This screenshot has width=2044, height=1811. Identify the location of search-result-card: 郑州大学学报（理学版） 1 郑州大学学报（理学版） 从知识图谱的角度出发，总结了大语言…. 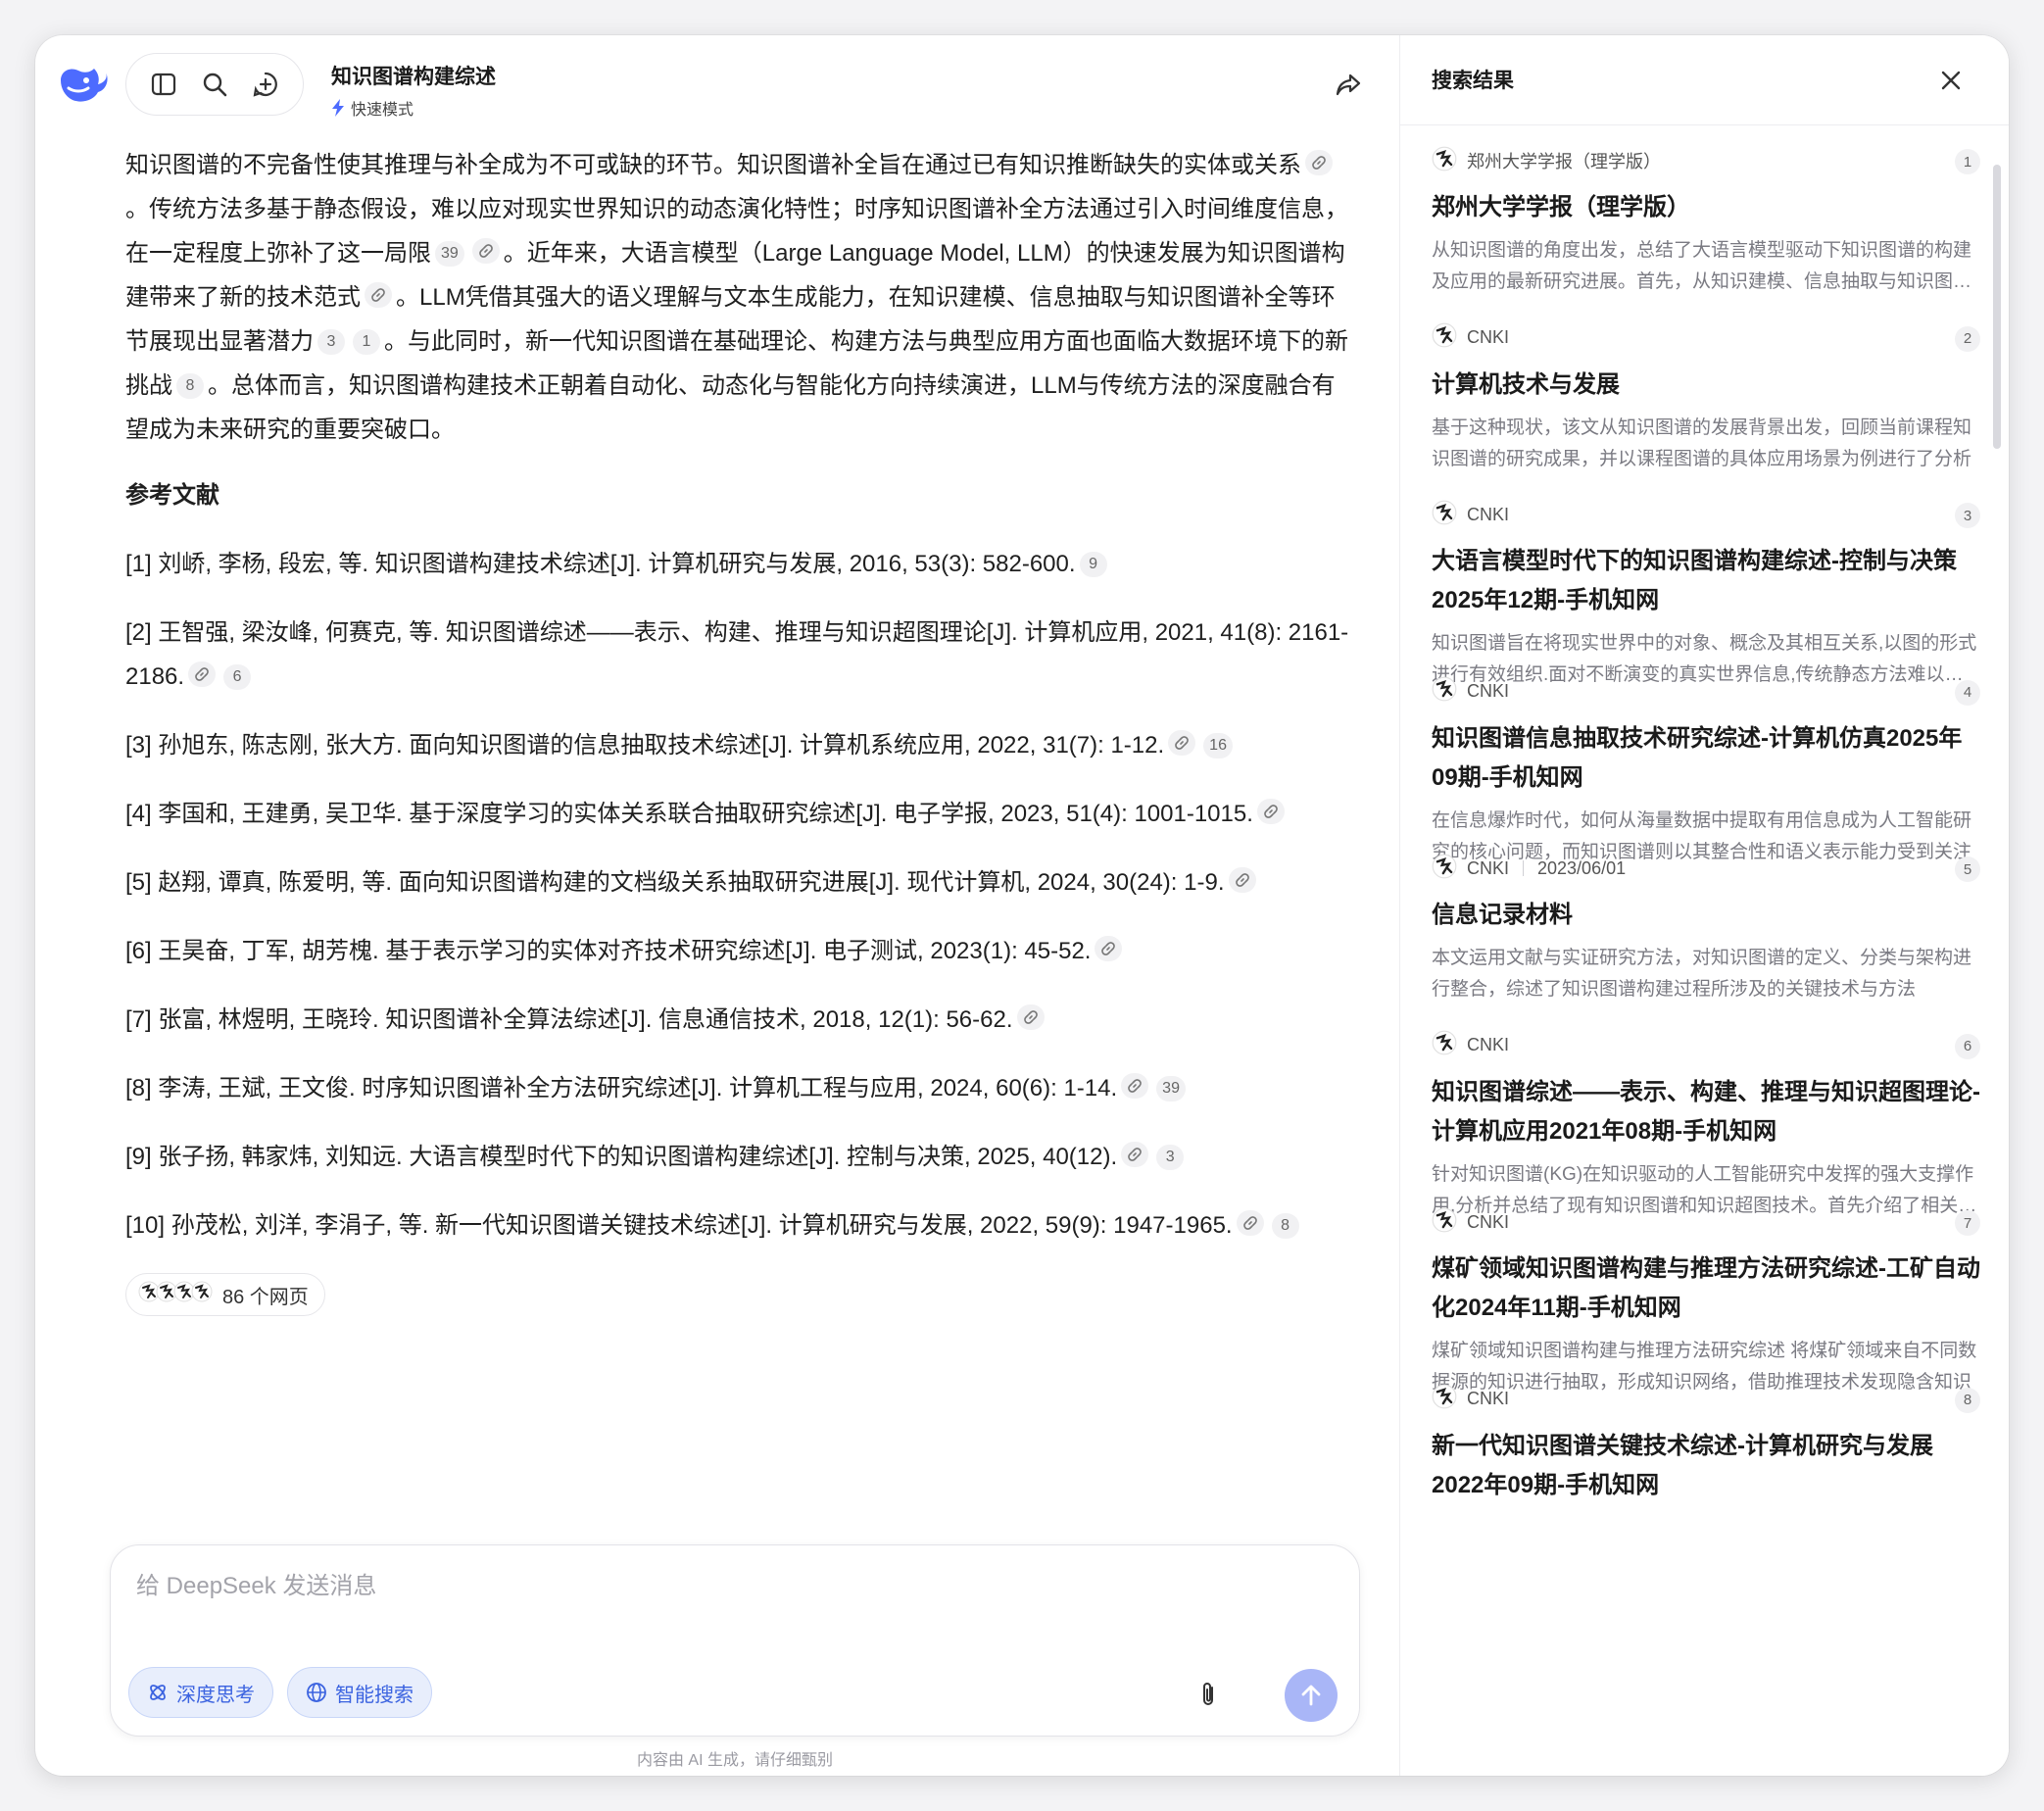
(1706, 222).